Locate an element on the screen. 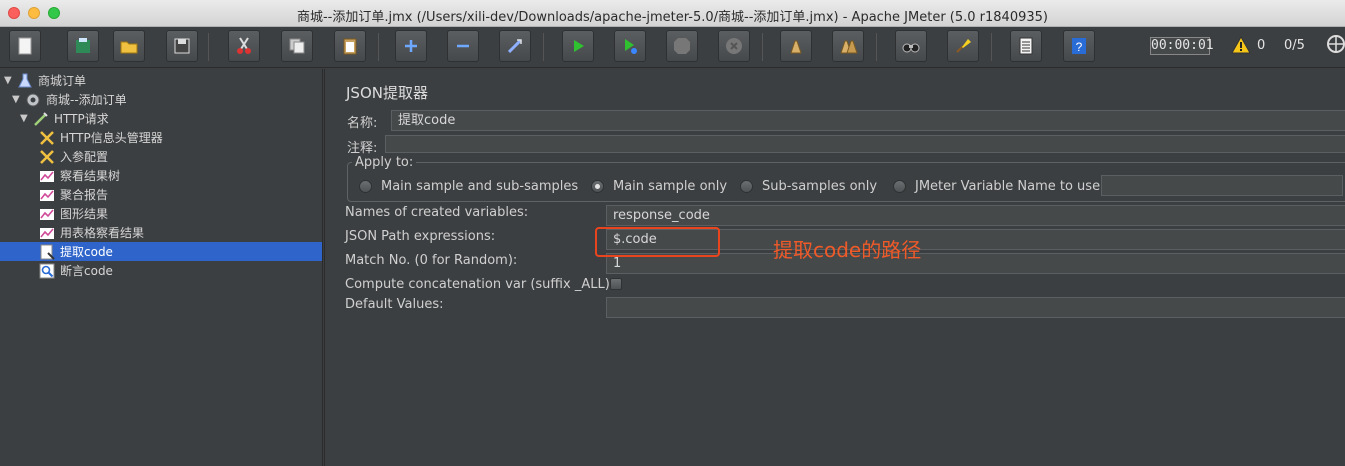 The image size is (1345, 466). toggle-button is located at coordinates (515, 46).